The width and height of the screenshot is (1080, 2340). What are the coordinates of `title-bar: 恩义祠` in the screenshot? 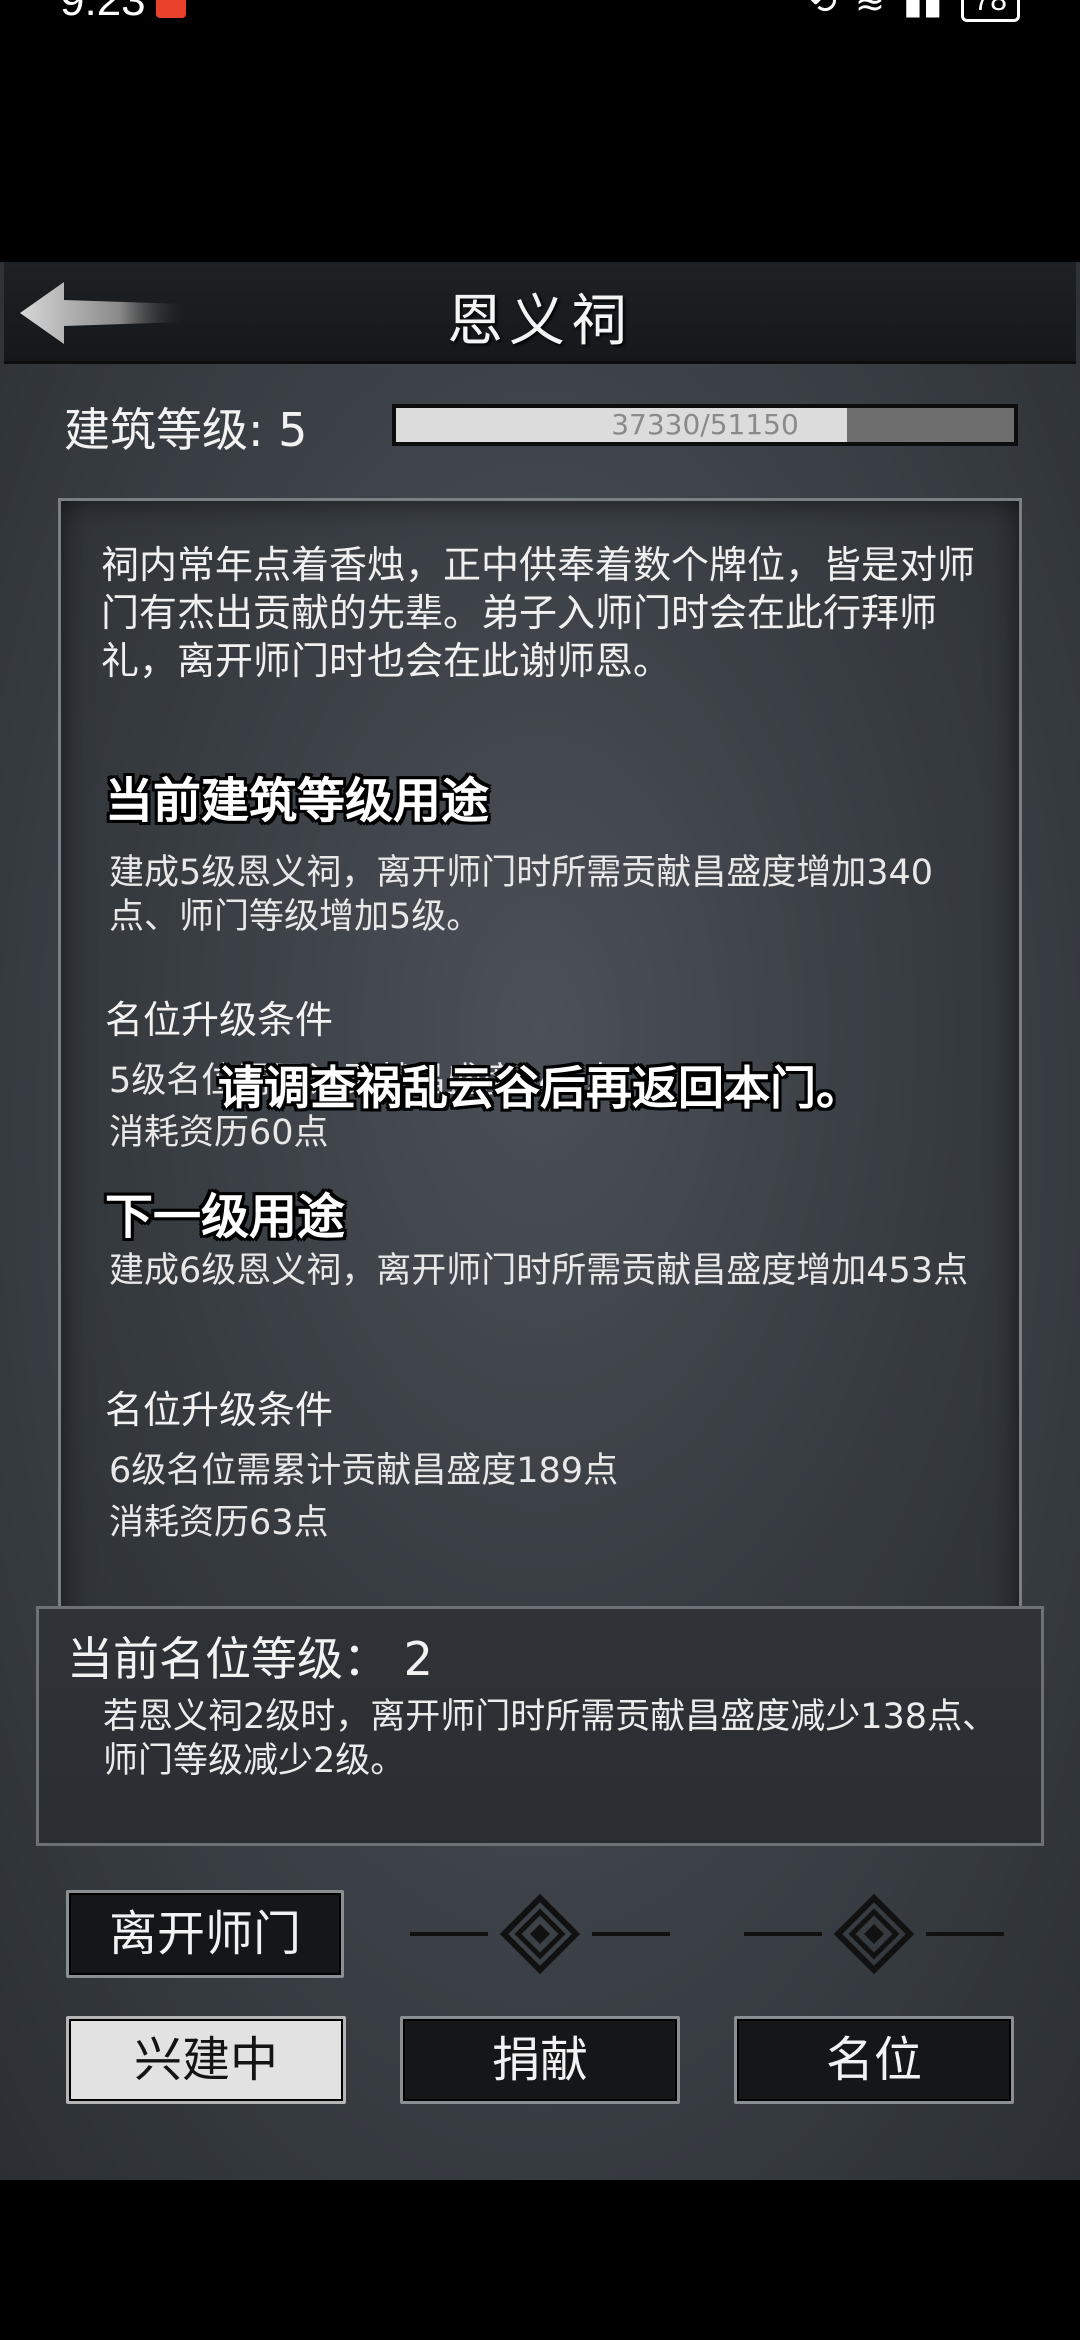 It's located at (540, 313).